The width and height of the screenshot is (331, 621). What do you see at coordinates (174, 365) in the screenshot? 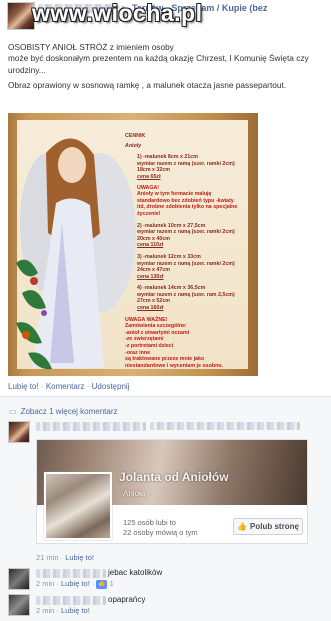
I see `price-line: niestandardowe i wyceniam je osobno.` at bounding box center [174, 365].